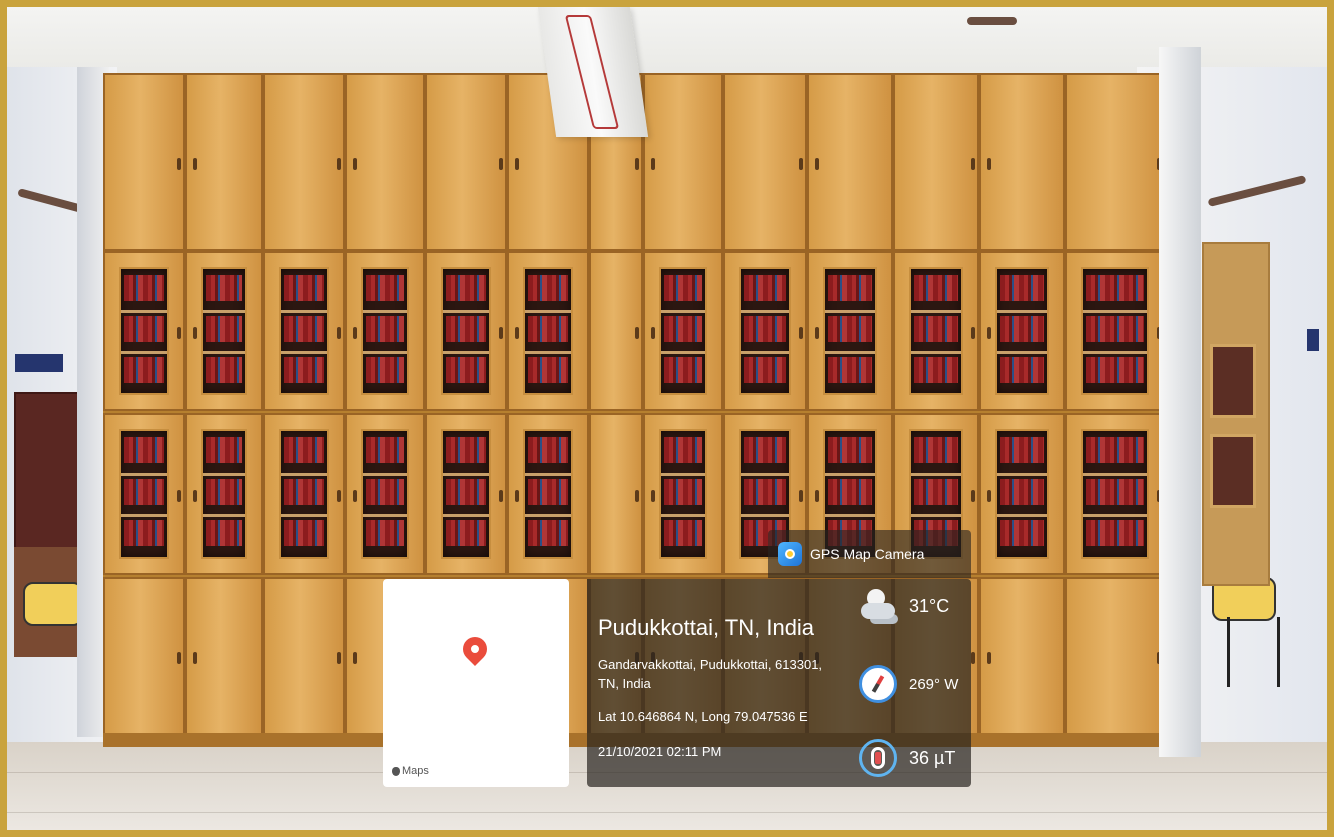  What do you see at coordinates (396, 771) in the screenshot?
I see `apple-icon` at bounding box center [396, 771].